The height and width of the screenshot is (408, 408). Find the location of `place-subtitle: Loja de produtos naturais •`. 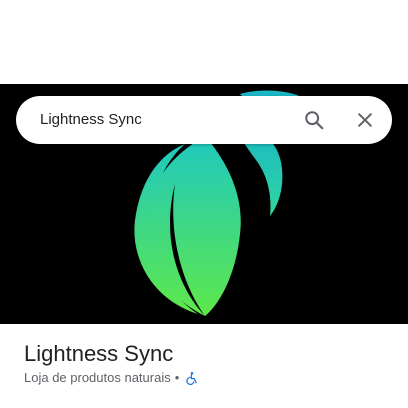

place-subtitle: Loja de produtos naturais • is located at coordinates (111, 378).